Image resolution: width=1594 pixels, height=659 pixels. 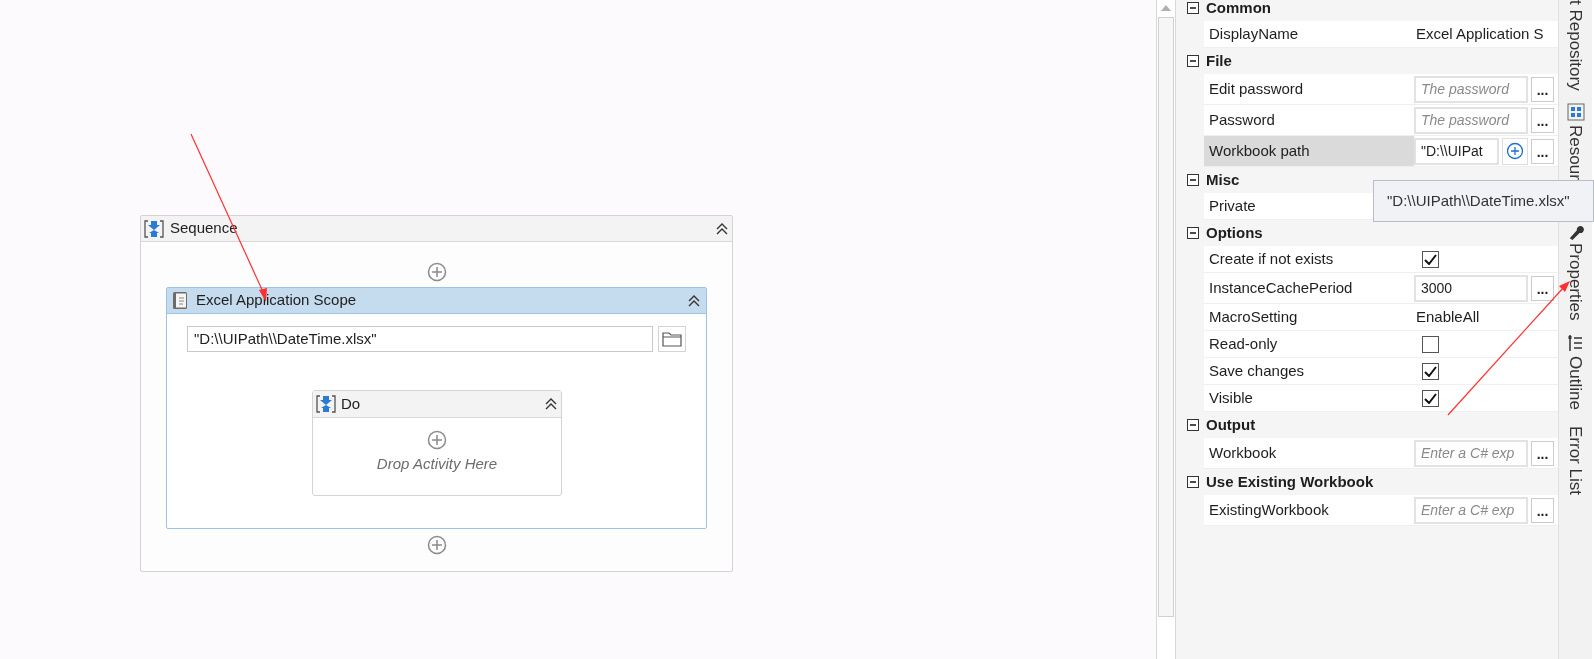 I want to click on property-value: Excel Application S, so click(x=1479, y=33).